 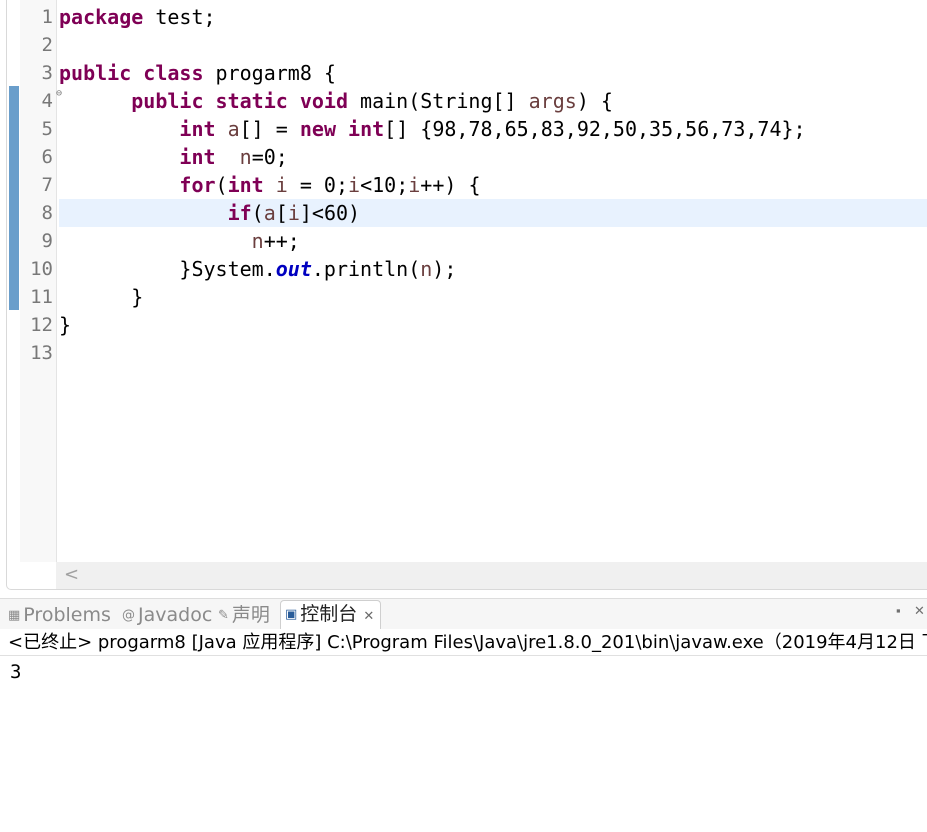 What do you see at coordinates (173, 73) in the screenshot?
I see `keyword: class` at bounding box center [173, 73].